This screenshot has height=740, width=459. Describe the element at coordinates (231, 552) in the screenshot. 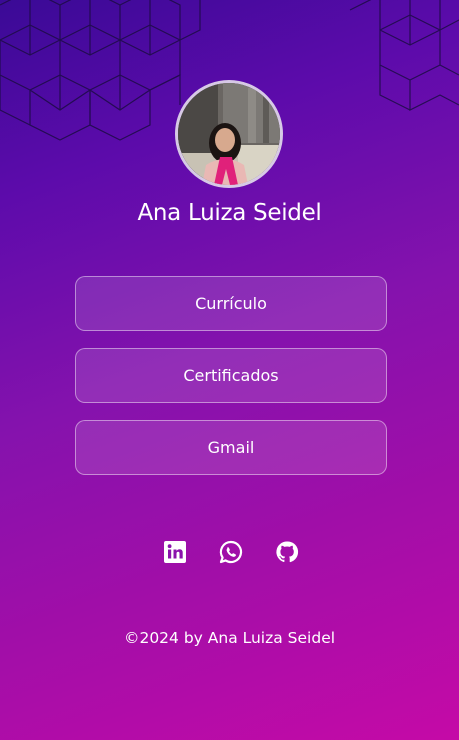

I see `whatsapp-icon` at that location.